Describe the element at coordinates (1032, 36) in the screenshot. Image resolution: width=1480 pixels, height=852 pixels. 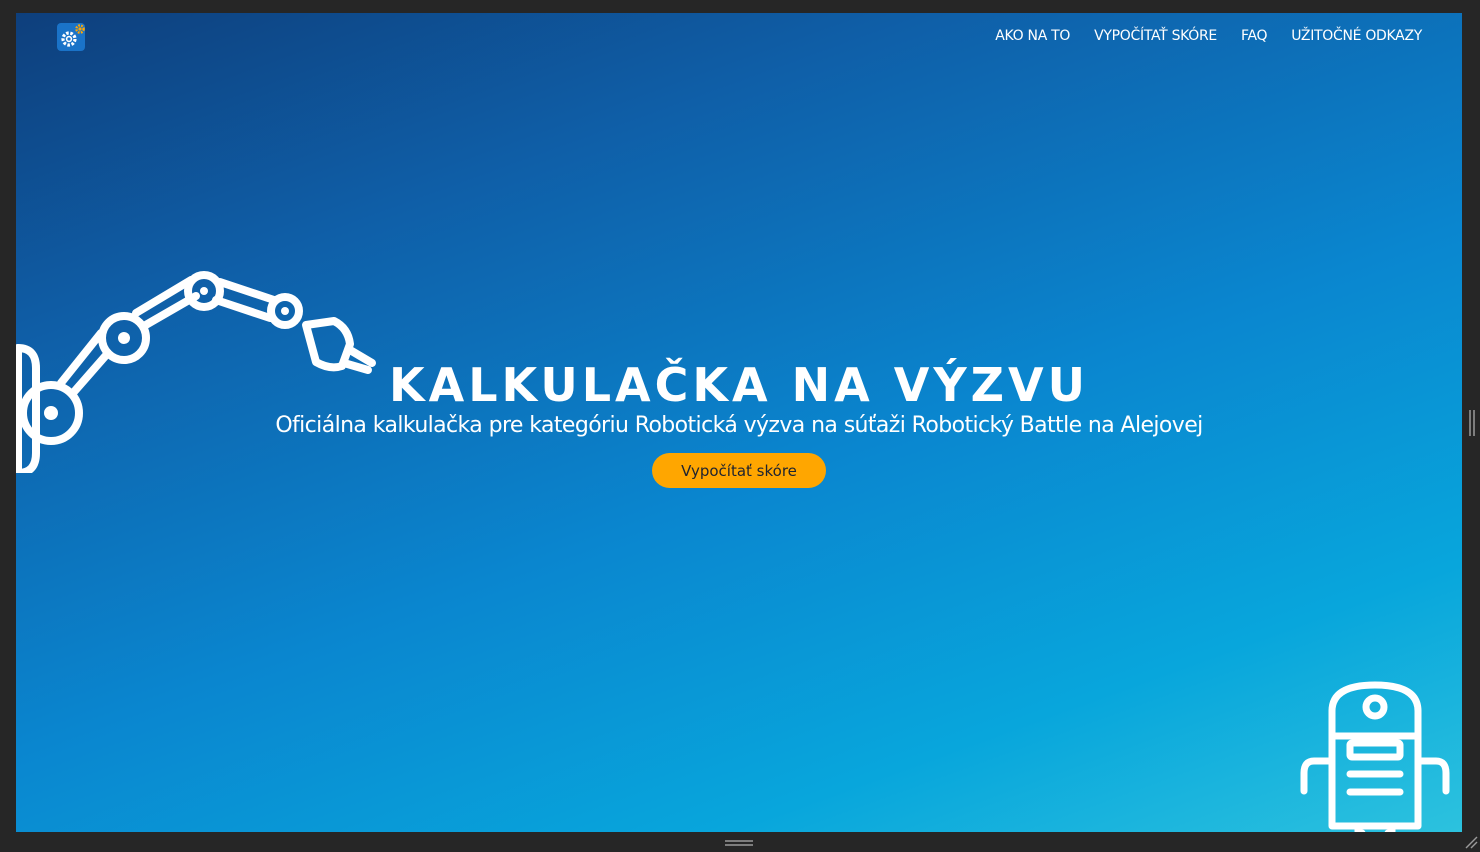
I see `nav-ako-na-to: AKO NA TO` at that location.